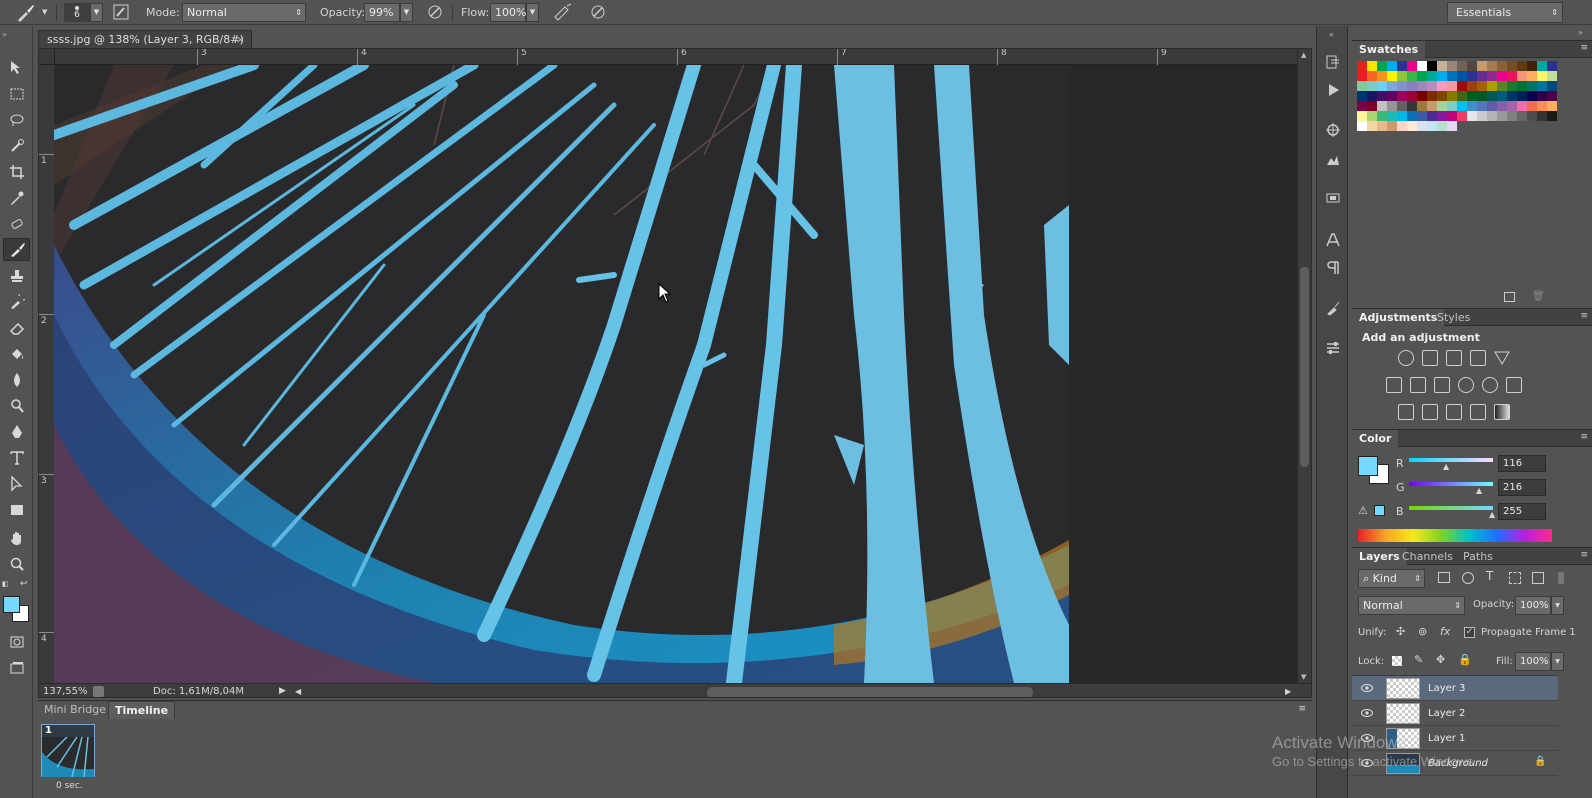  I want to click on filter-pixel-layers-icon, so click(1444, 577).